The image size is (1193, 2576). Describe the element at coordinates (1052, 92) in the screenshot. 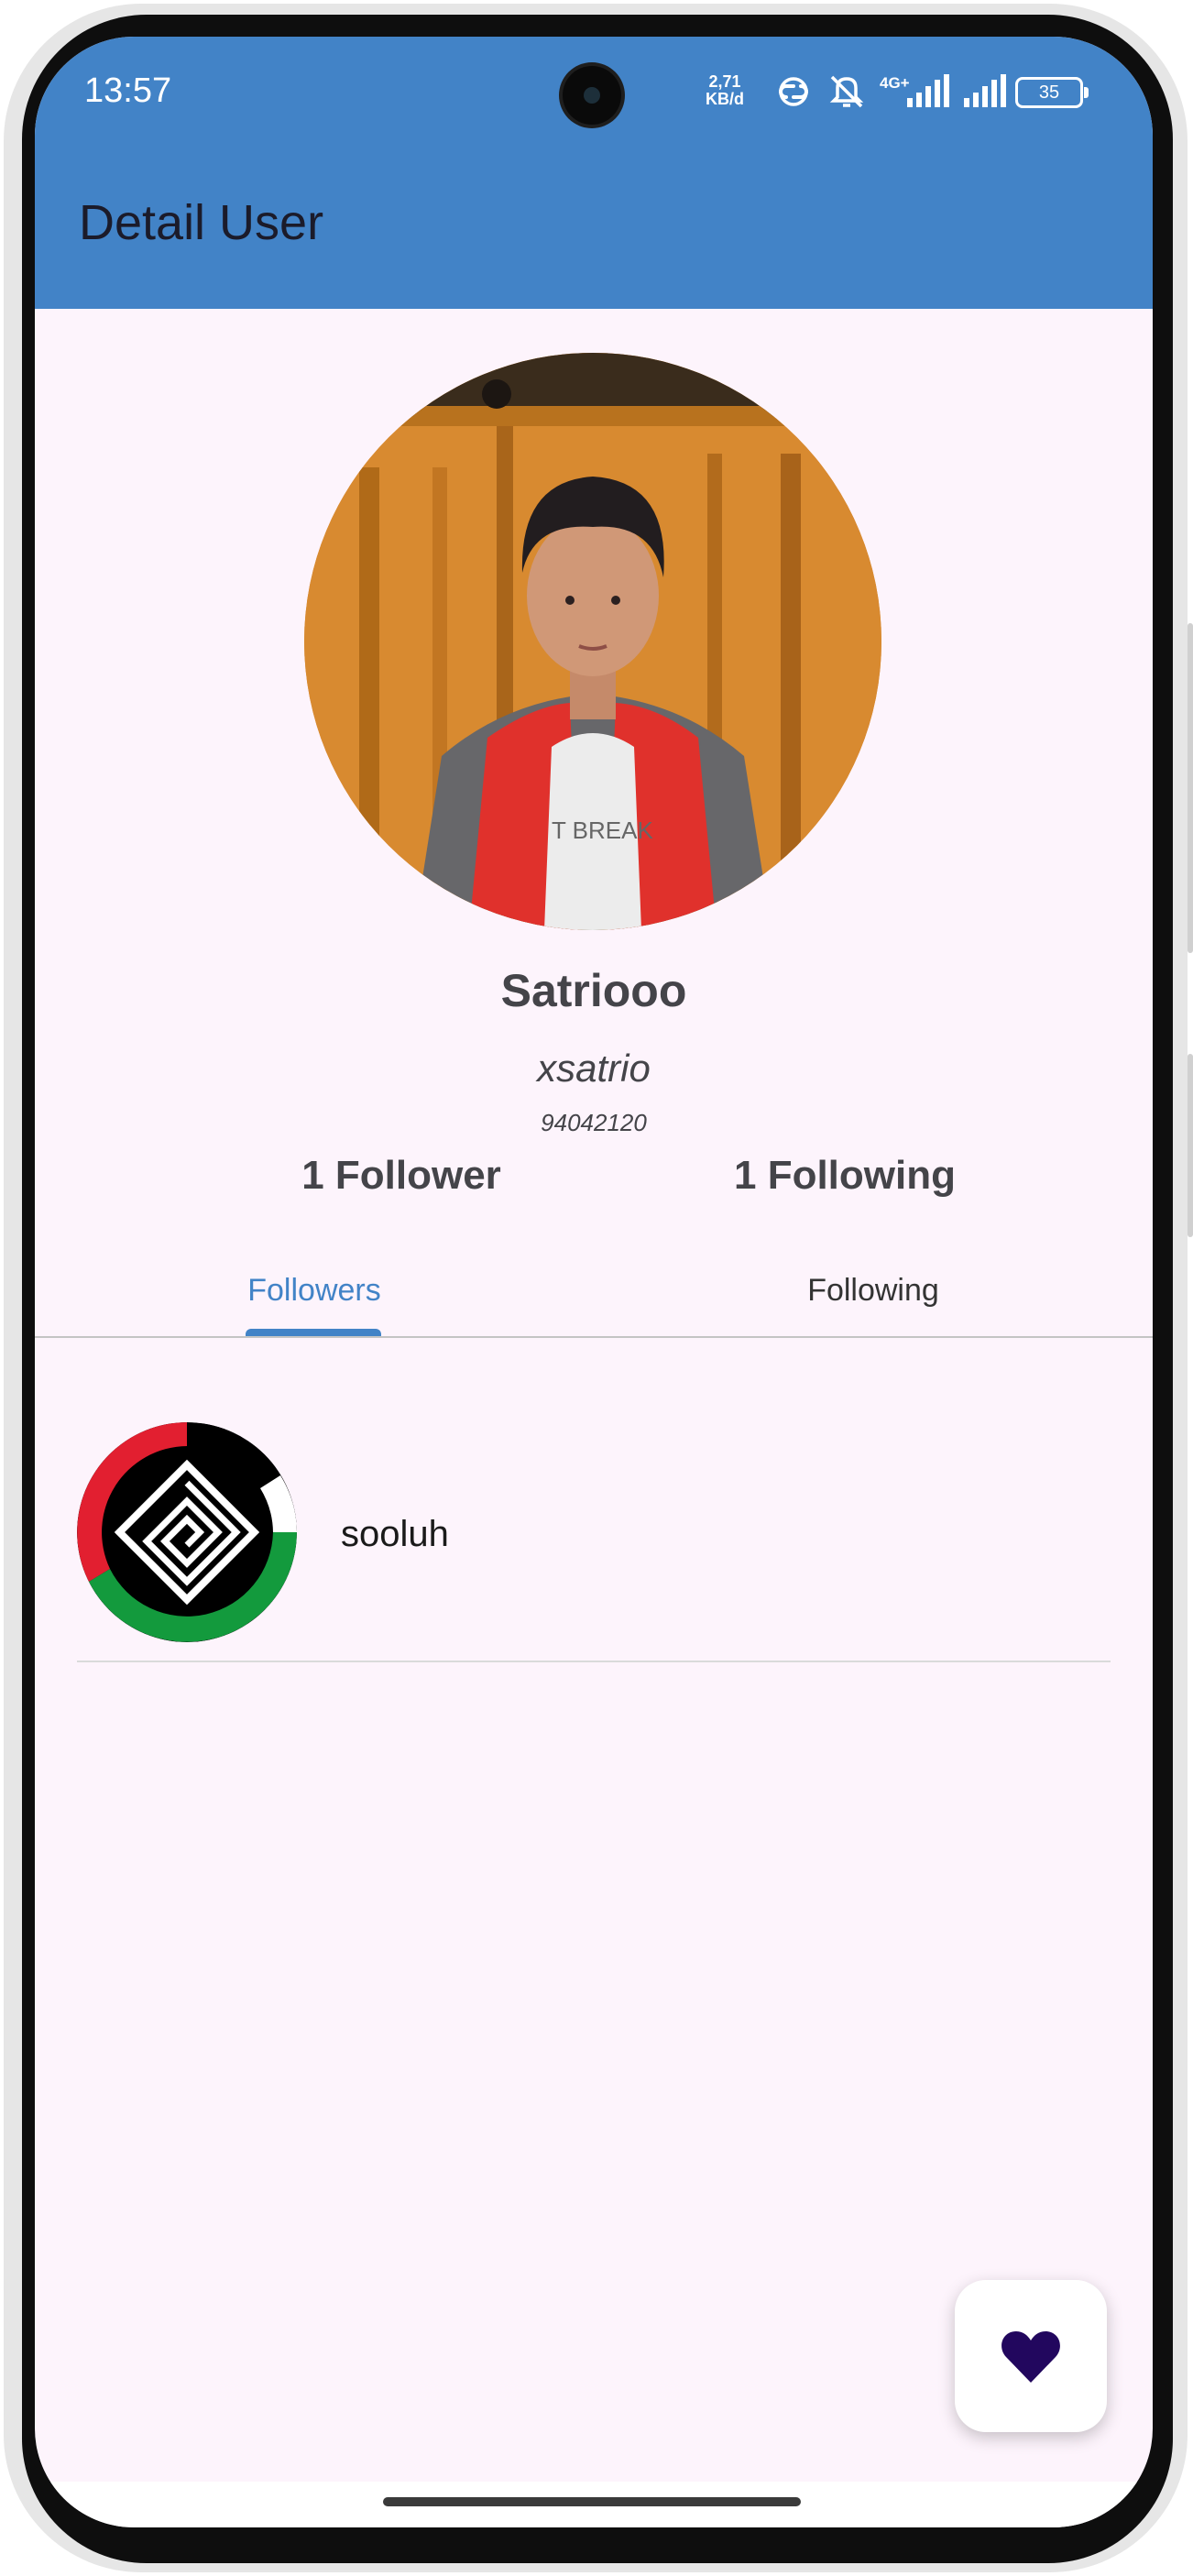

I see `battery-icon: 35` at that location.